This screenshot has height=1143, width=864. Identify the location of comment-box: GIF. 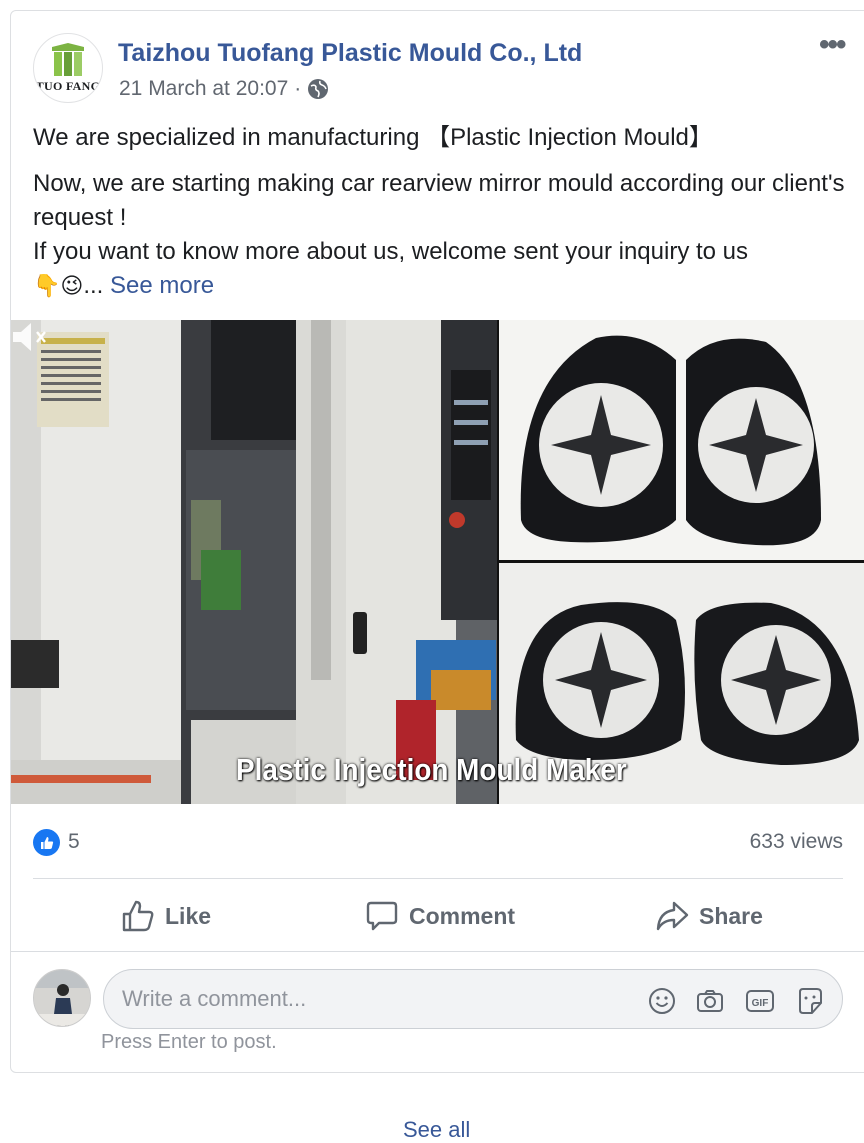
(473, 999).